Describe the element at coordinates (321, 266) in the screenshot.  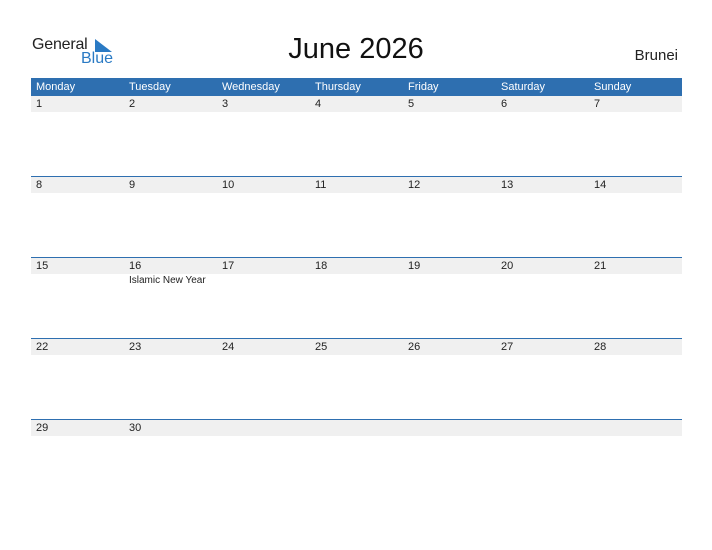
I see `day-number: 18` at that location.